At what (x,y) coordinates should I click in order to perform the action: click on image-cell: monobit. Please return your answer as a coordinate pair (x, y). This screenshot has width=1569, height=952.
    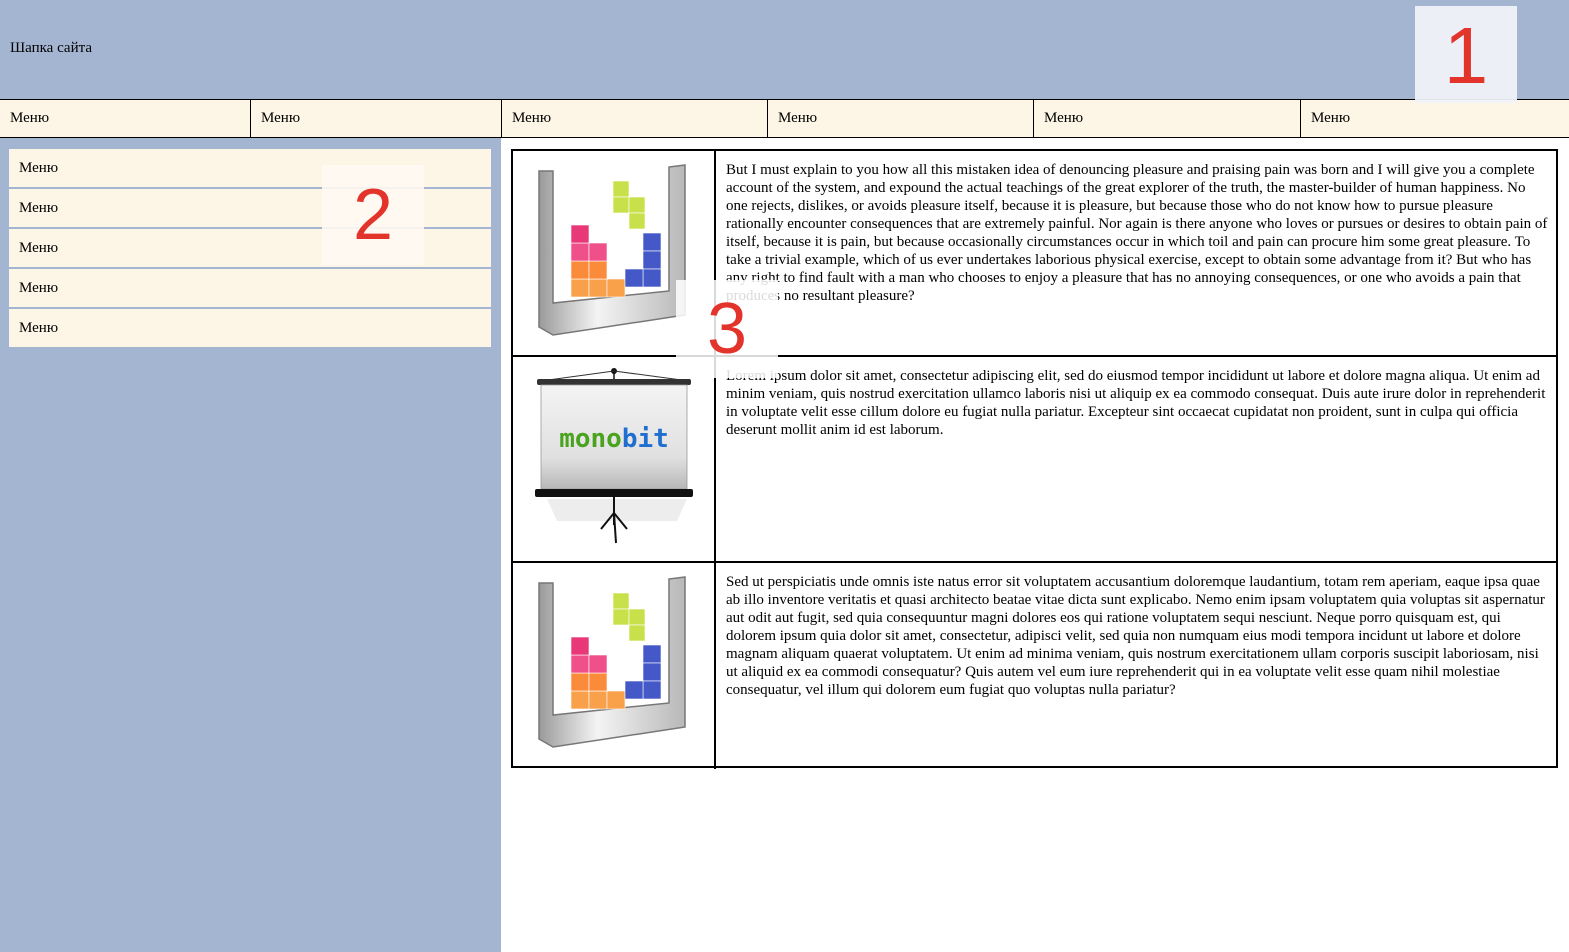
    Looking at the image, I should click on (614, 460).